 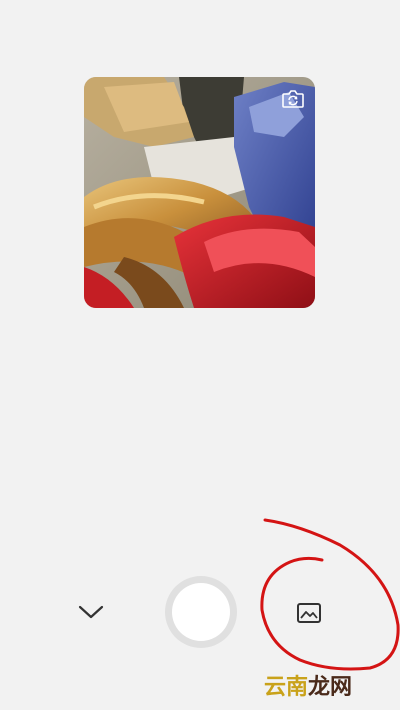 I want to click on chevron-down-icon, so click(x=91, y=612).